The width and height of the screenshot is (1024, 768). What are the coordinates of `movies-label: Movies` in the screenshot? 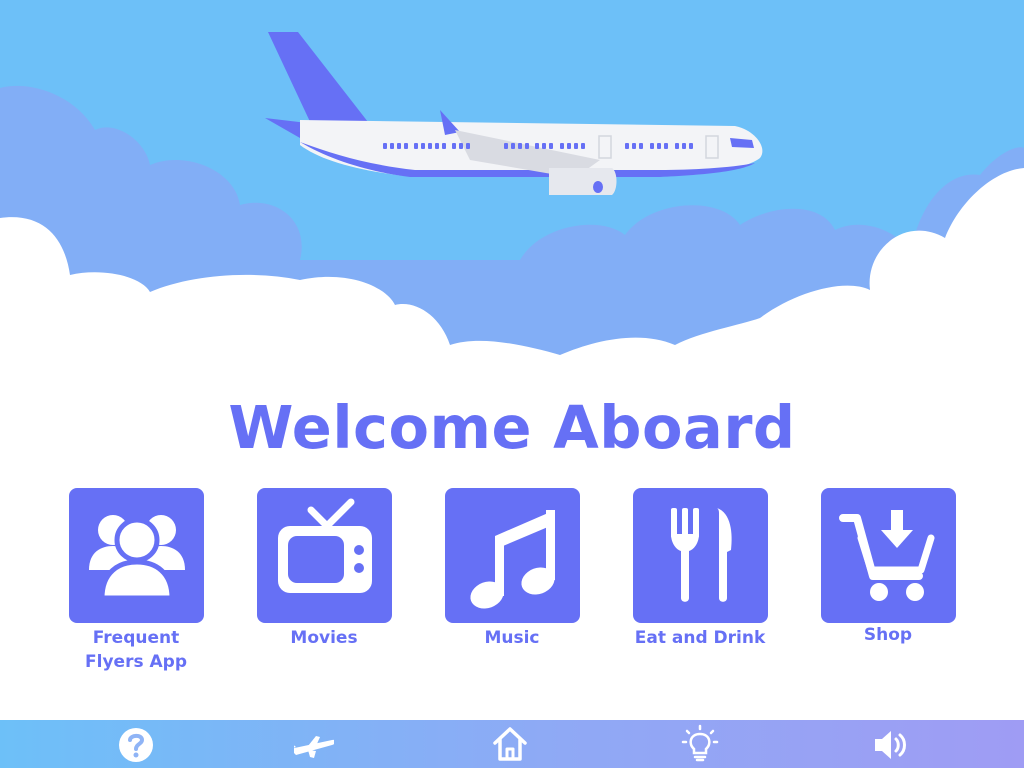 It's located at (324, 638).